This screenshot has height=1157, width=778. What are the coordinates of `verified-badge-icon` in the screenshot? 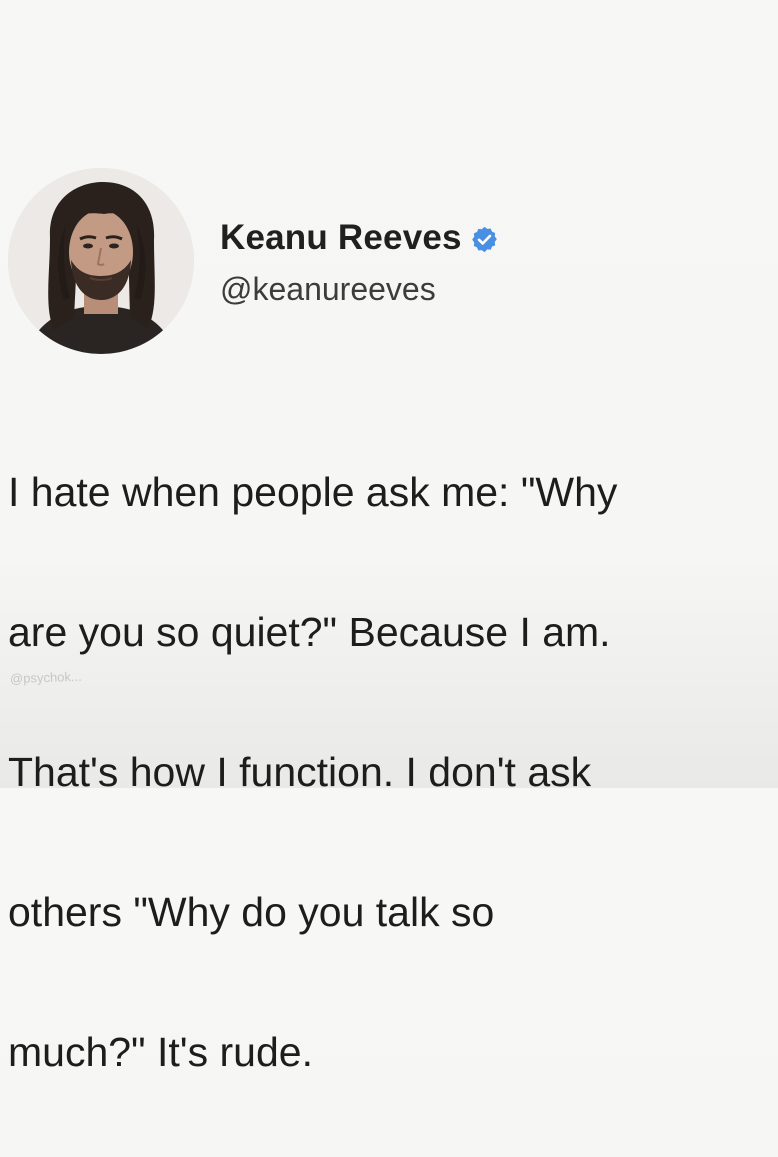 It's located at (484, 239).